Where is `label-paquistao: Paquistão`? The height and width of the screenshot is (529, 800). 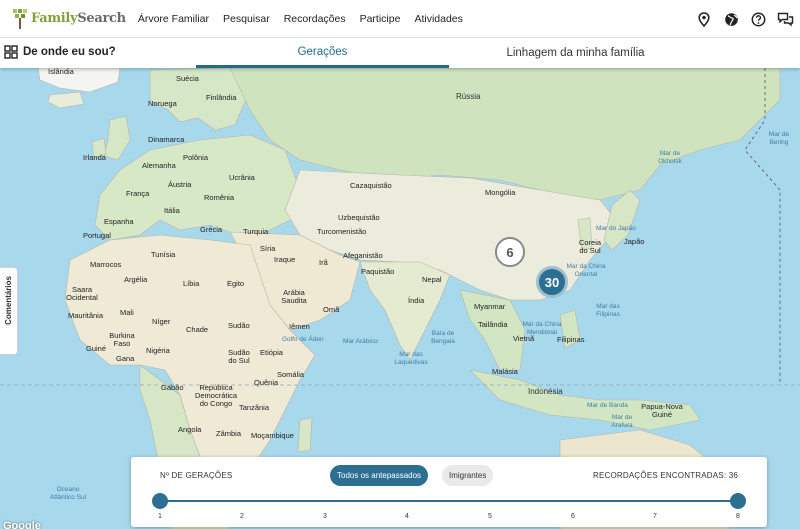
label-paquistao: Paquistão is located at coordinates (378, 271).